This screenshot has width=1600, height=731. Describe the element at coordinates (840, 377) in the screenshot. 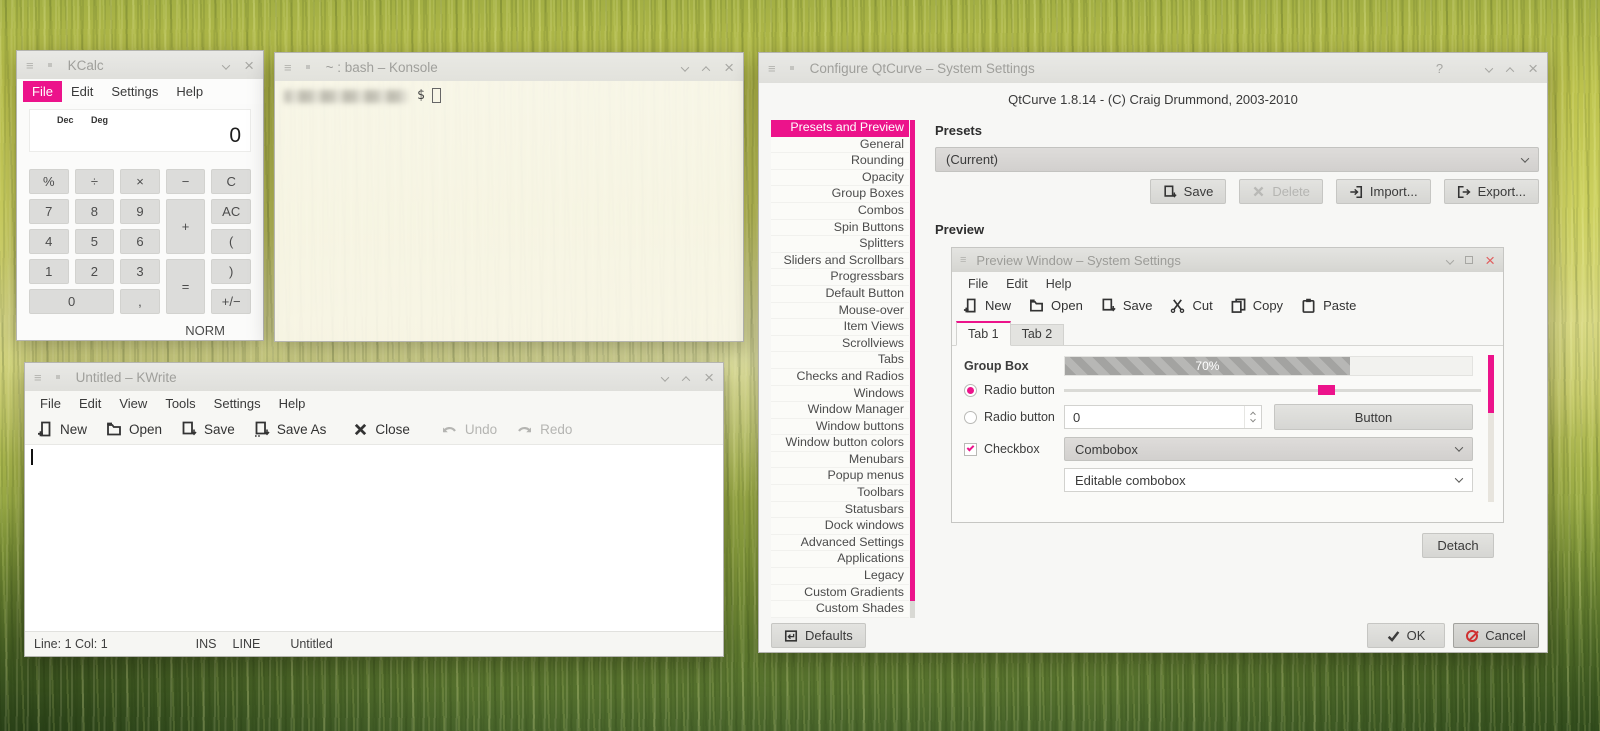

I see `category-list-item: Checks and Radios` at that location.